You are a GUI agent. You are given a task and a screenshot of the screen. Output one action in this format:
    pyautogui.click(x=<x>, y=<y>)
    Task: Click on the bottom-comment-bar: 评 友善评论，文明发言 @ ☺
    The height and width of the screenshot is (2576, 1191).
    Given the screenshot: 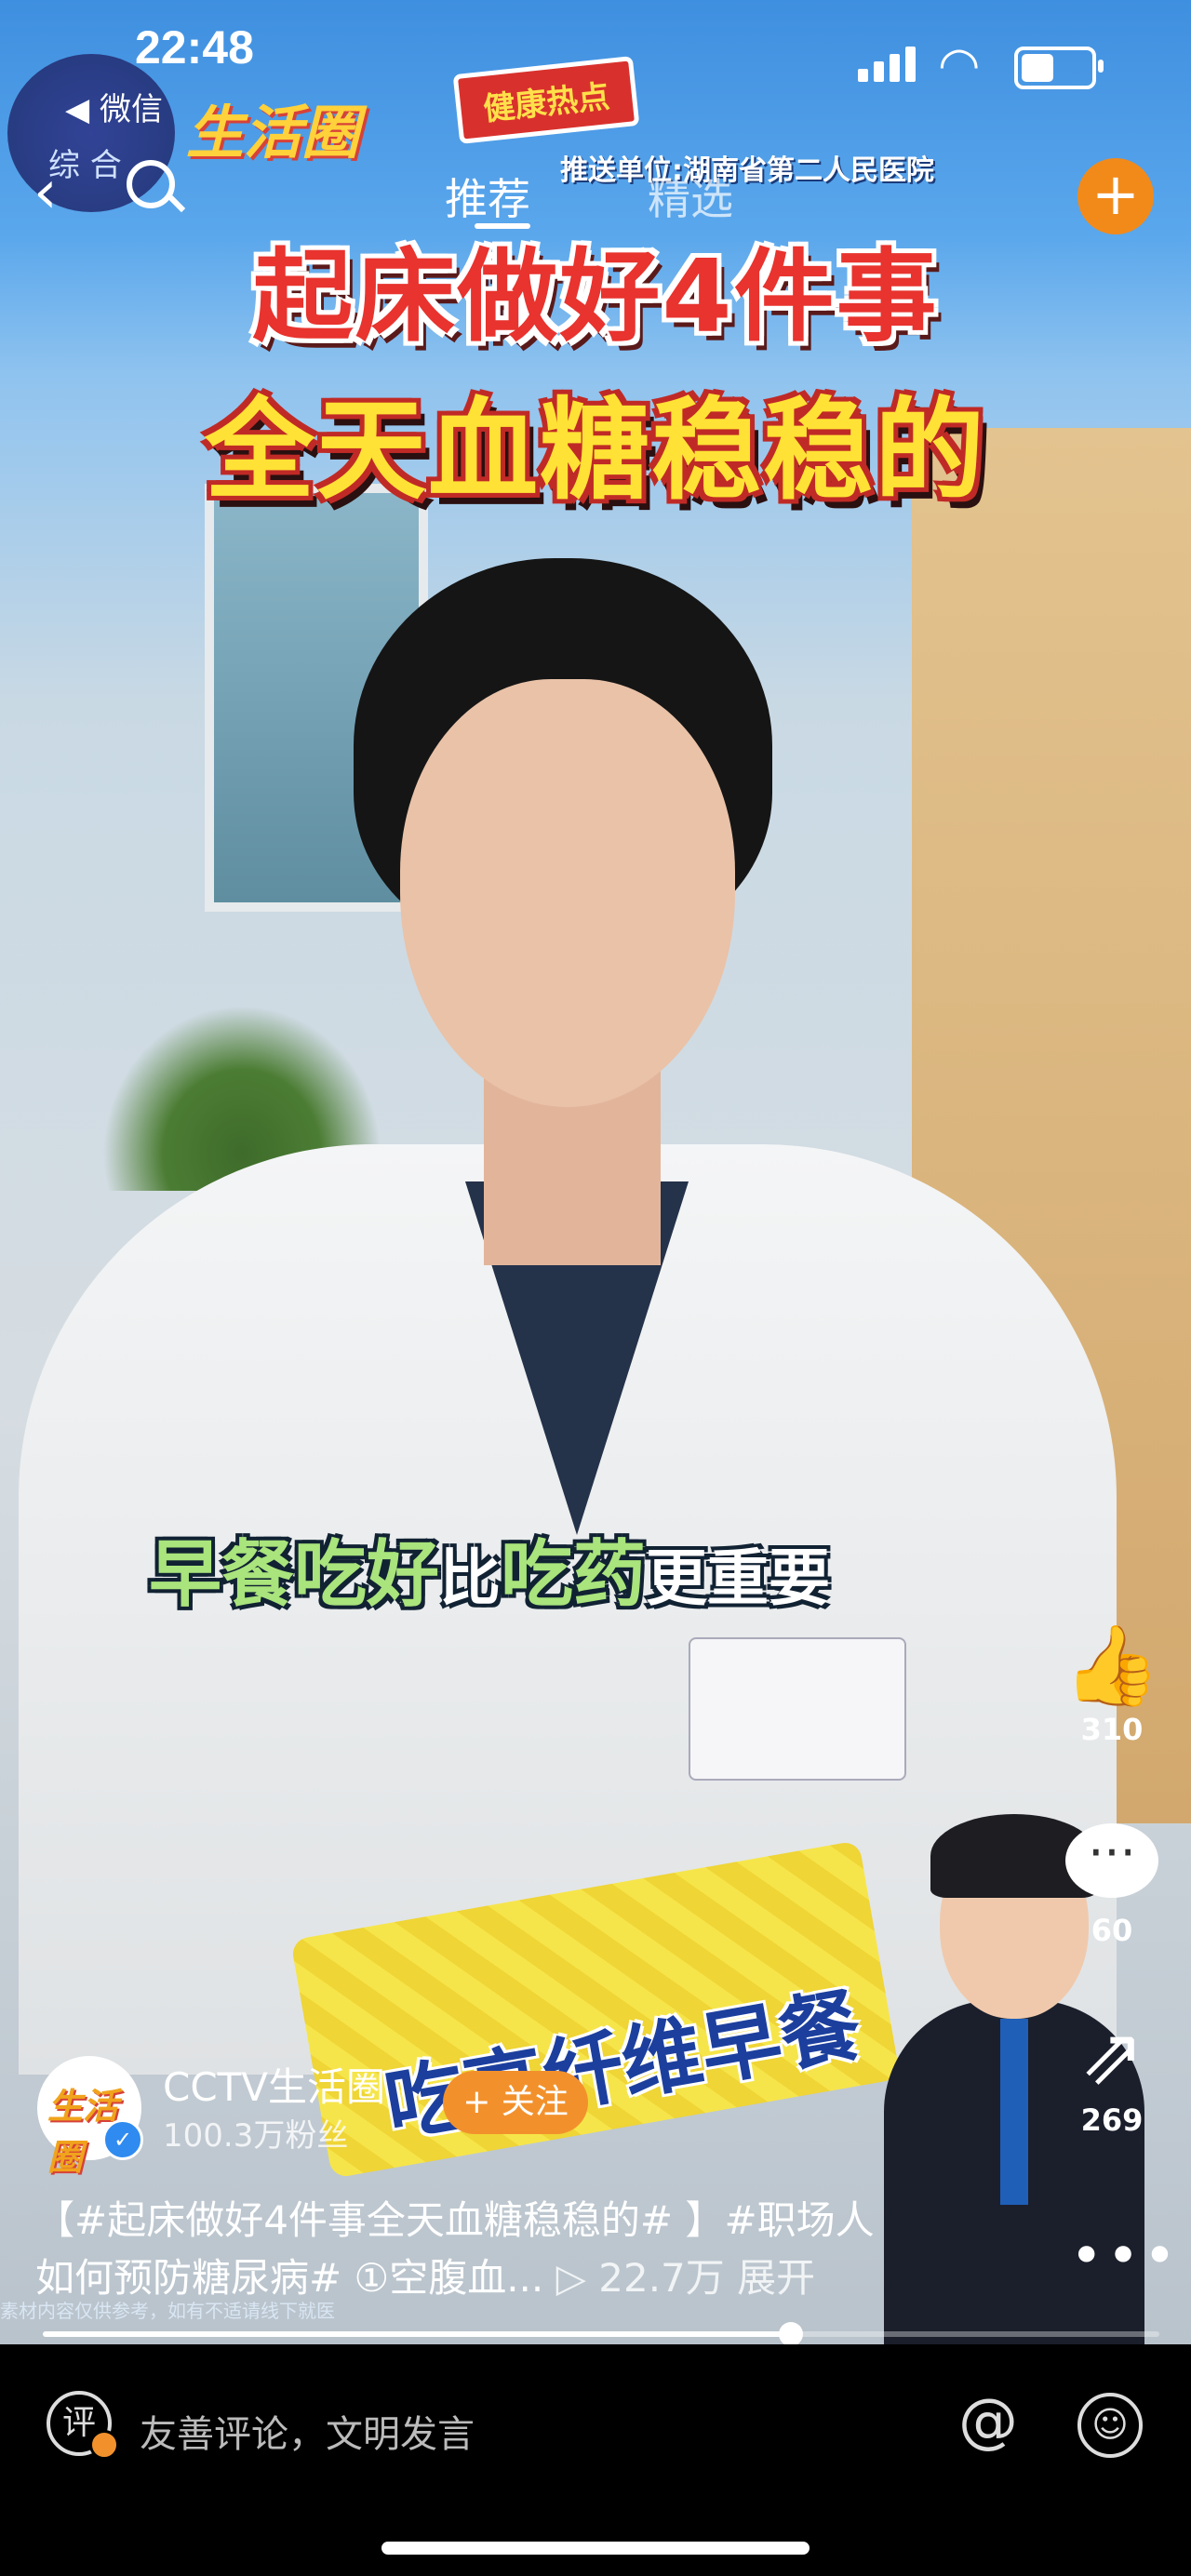 What is the action you would take?
    pyautogui.click(x=595, y=2460)
    